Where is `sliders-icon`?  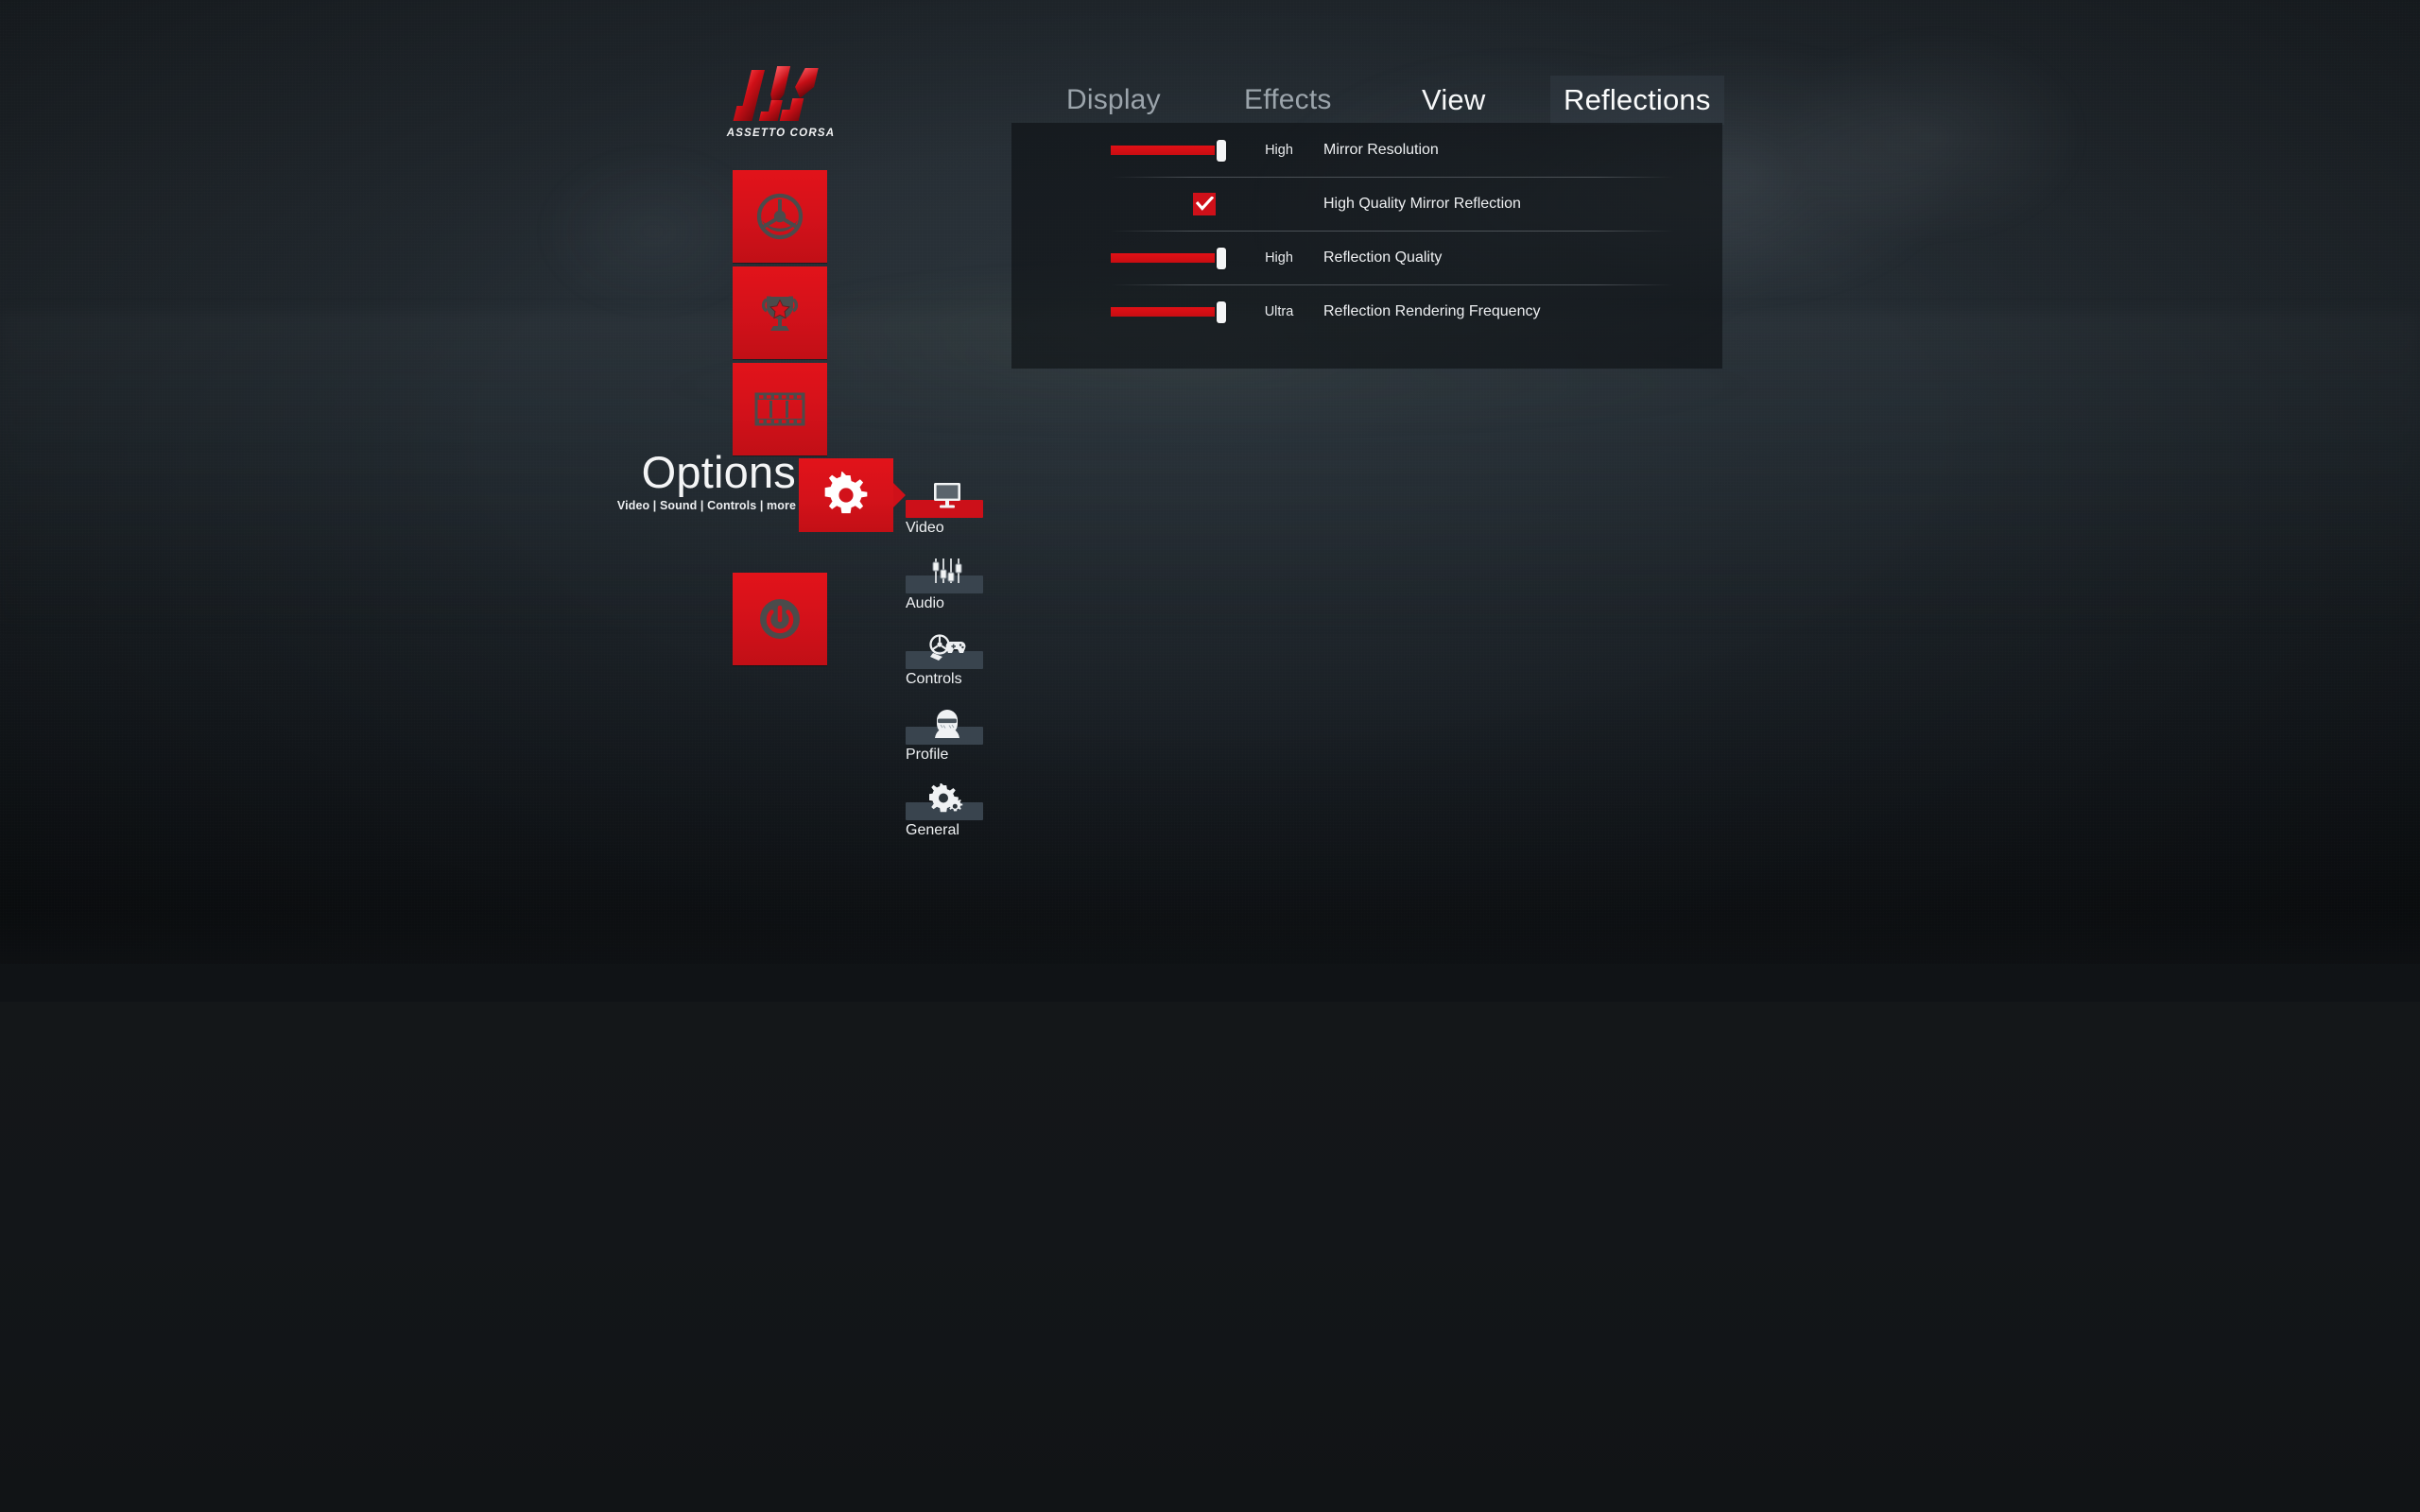 sliders-icon is located at coordinates (947, 568).